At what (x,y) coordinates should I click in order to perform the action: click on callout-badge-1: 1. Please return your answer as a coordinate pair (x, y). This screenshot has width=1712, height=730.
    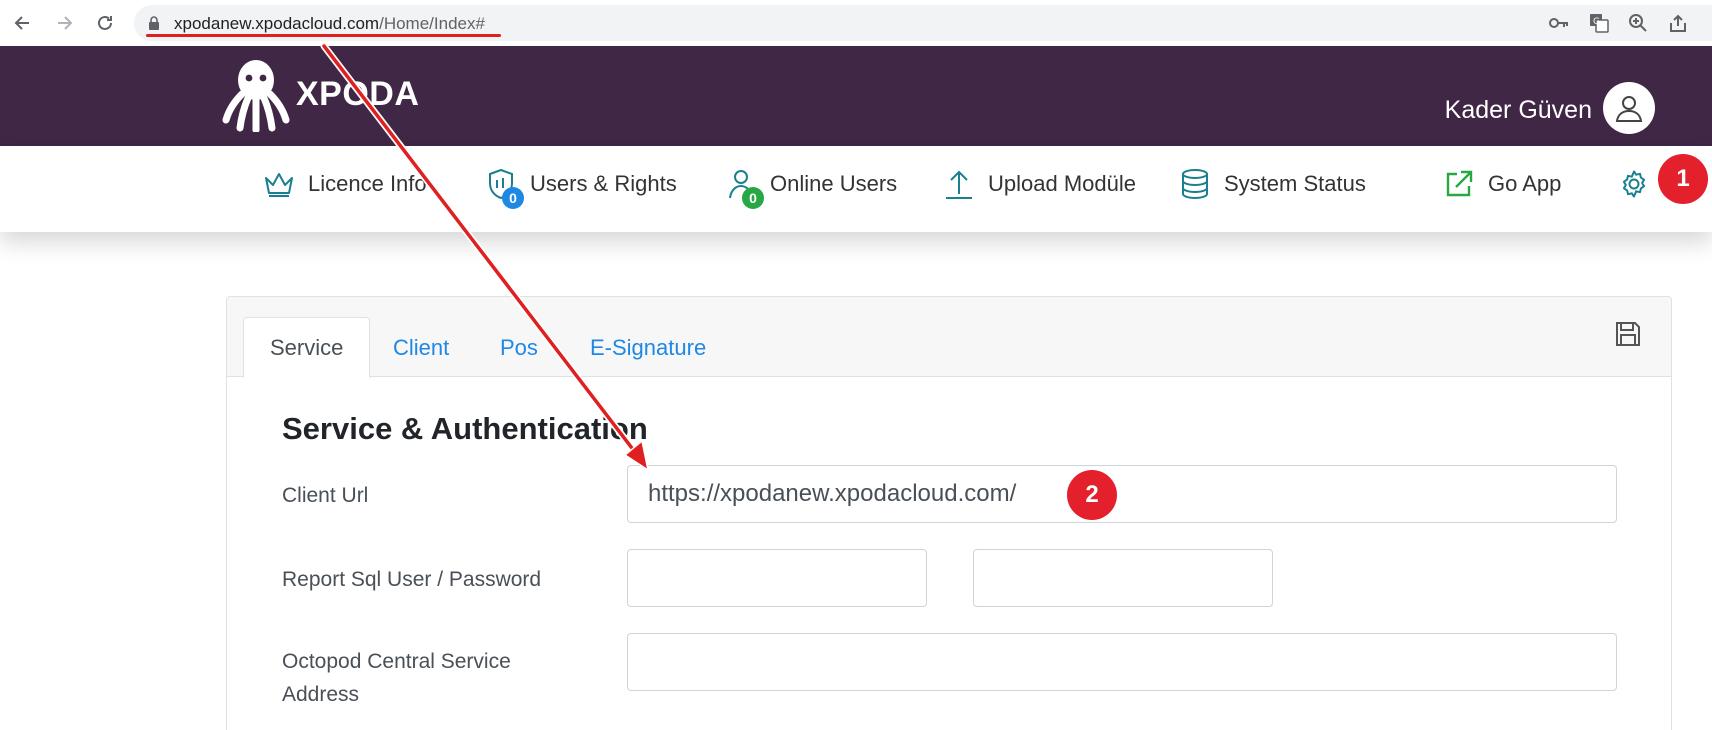
    Looking at the image, I should click on (1683, 179).